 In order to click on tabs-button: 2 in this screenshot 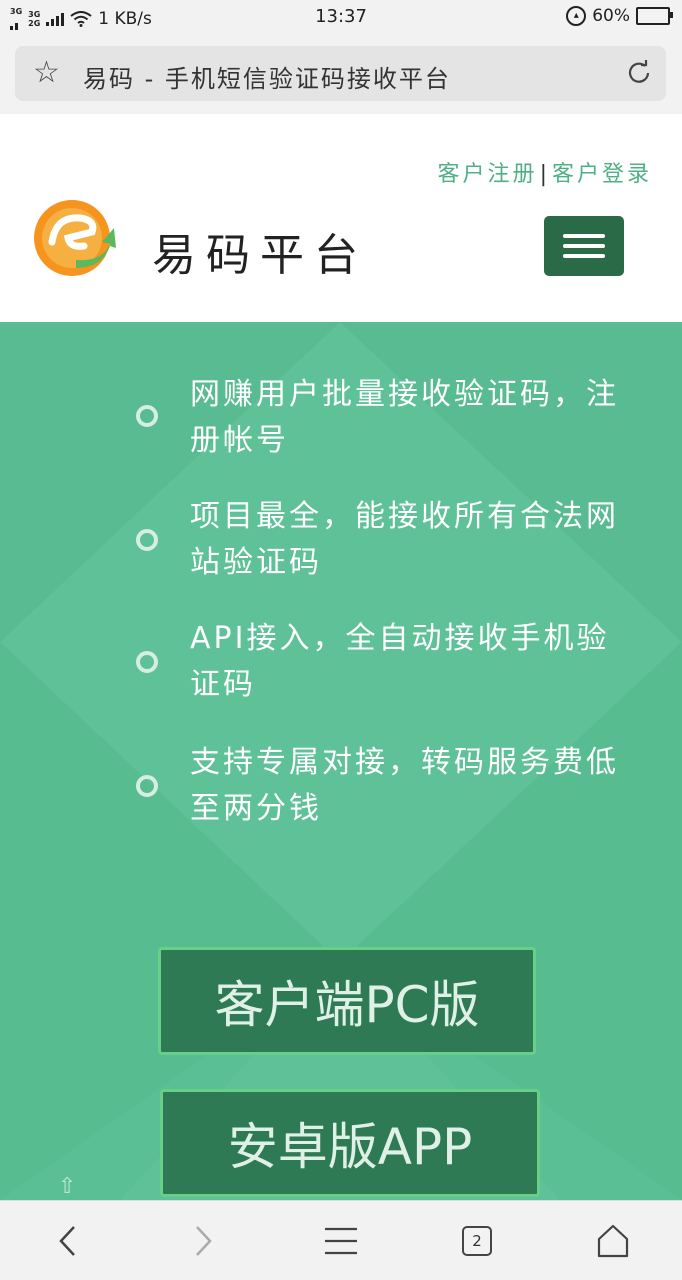, I will do `click(477, 1240)`.